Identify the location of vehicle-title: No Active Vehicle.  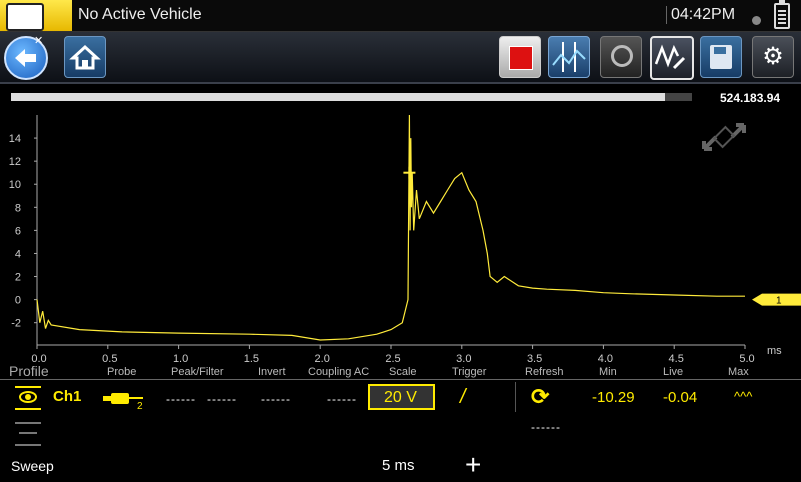
(140, 14).